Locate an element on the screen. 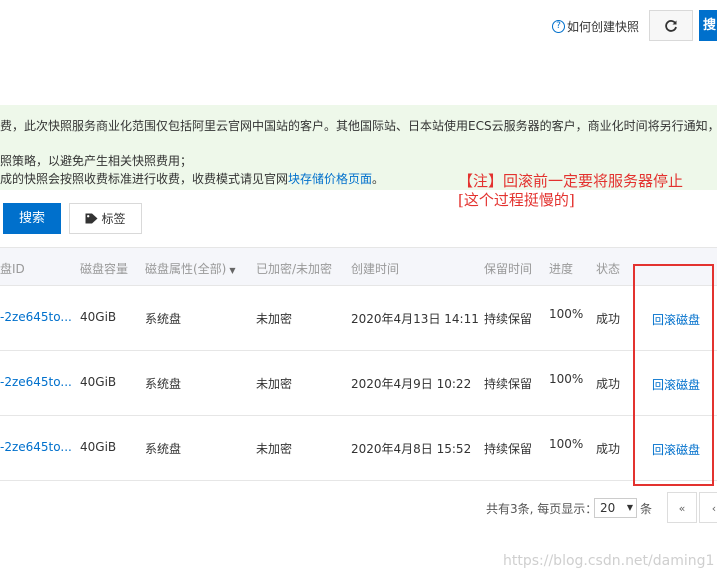 The width and height of the screenshot is (717, 582). cell-created: 2020年4月9日 10:22 is located at coordinates (411, 384).